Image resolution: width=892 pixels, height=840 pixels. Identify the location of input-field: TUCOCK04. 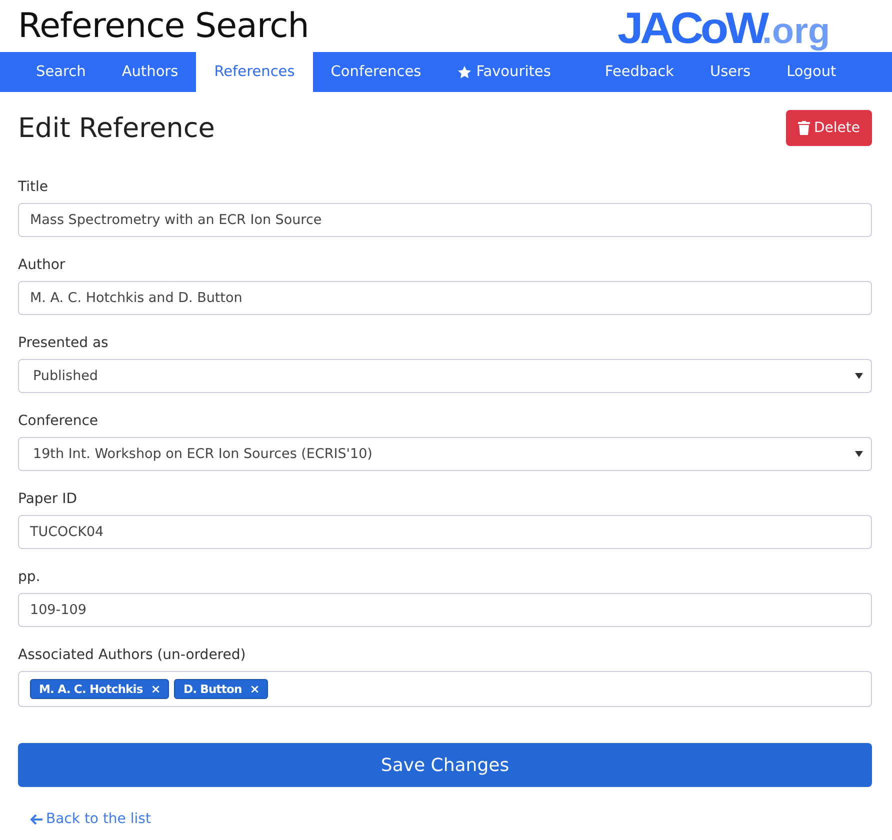
(445, 532).